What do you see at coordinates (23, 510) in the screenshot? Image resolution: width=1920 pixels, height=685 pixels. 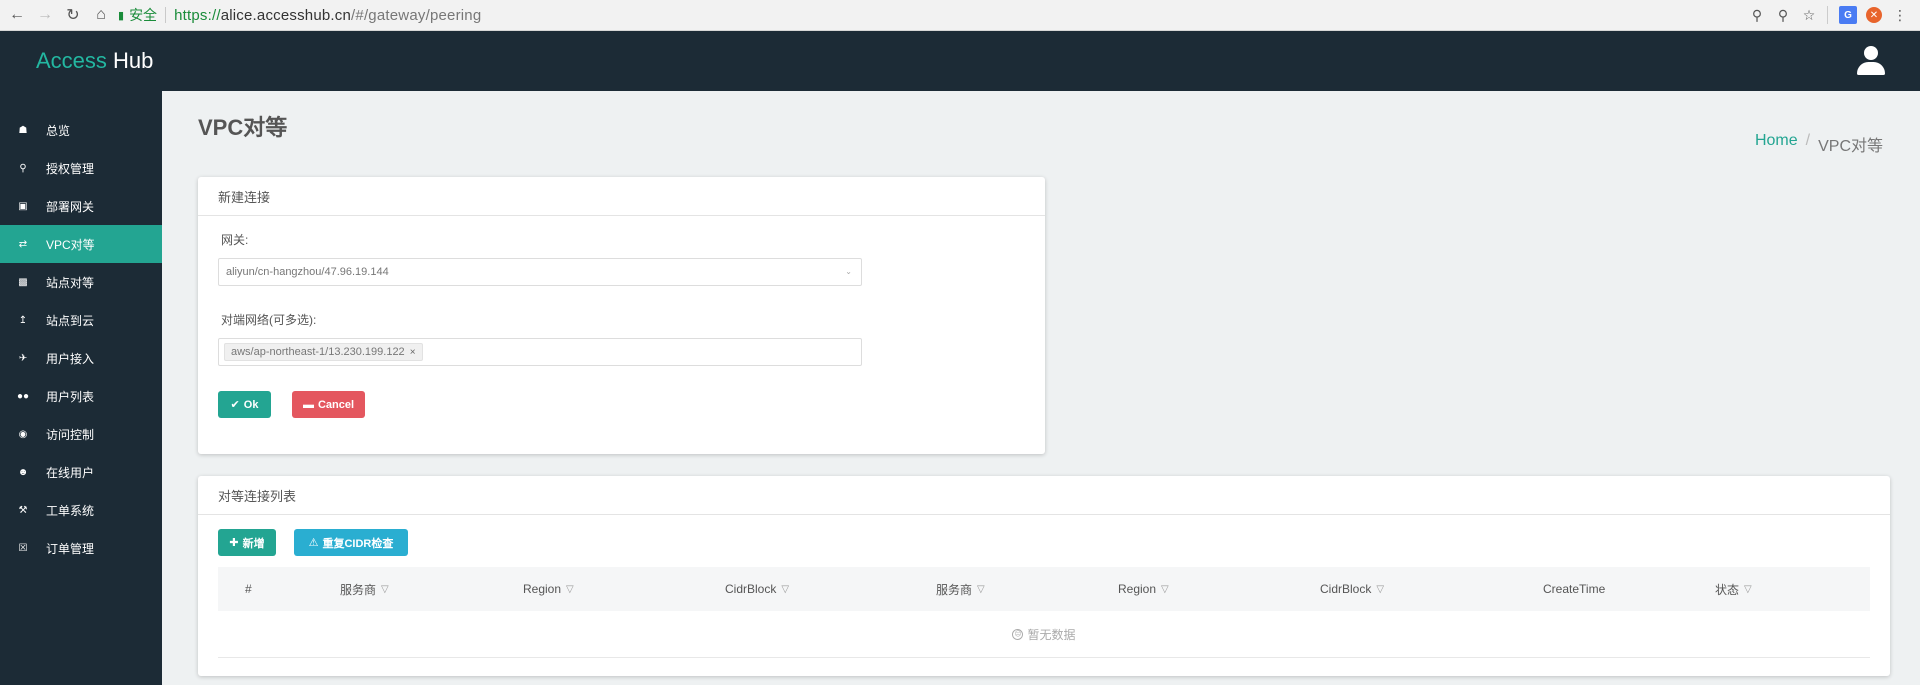 I see `wrench-icon: ⚒` at bounding box center [23, 510].